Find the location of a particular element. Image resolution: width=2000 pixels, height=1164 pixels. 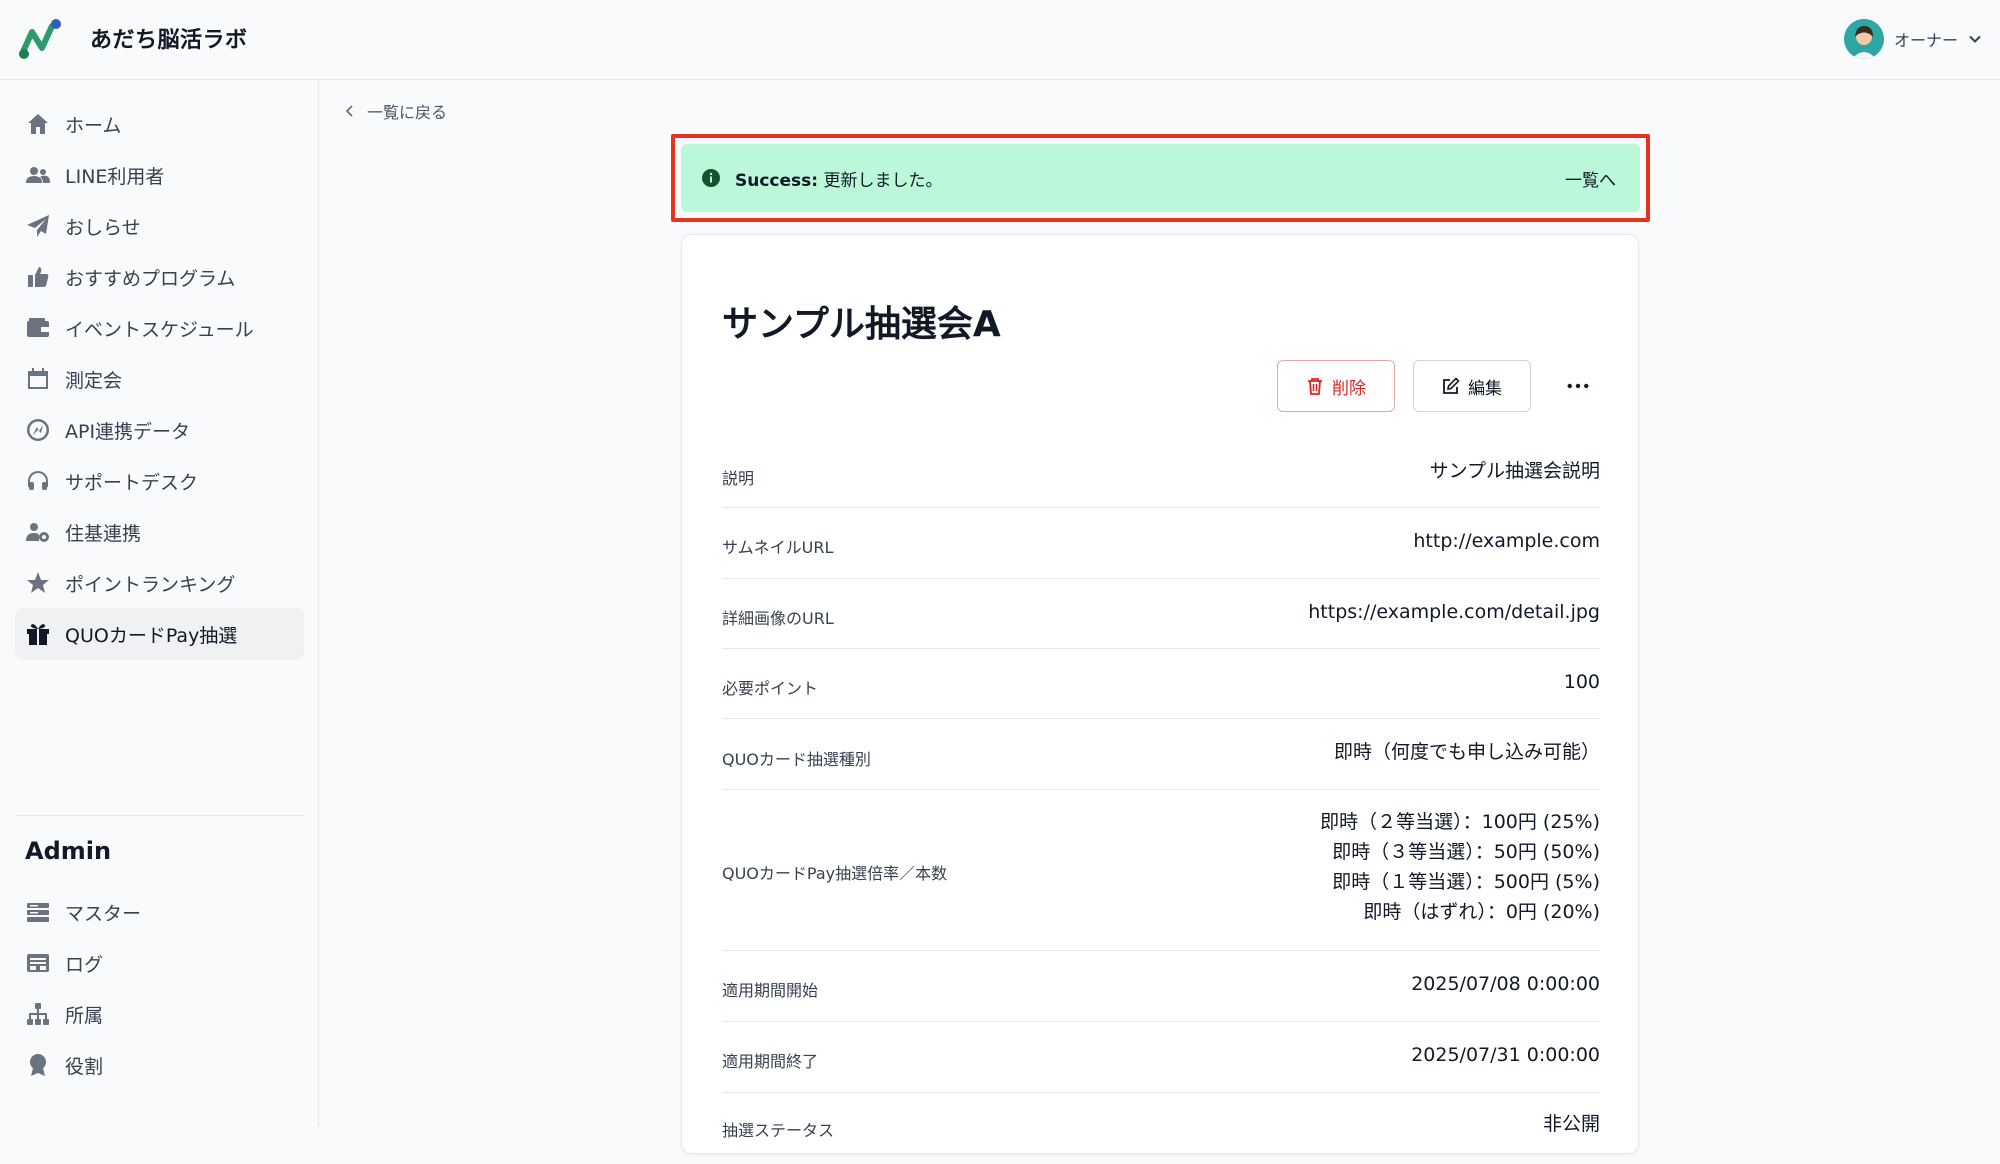

detail-value: 2025/07/08 0:00:00 is located at coordinates (1505, 984).